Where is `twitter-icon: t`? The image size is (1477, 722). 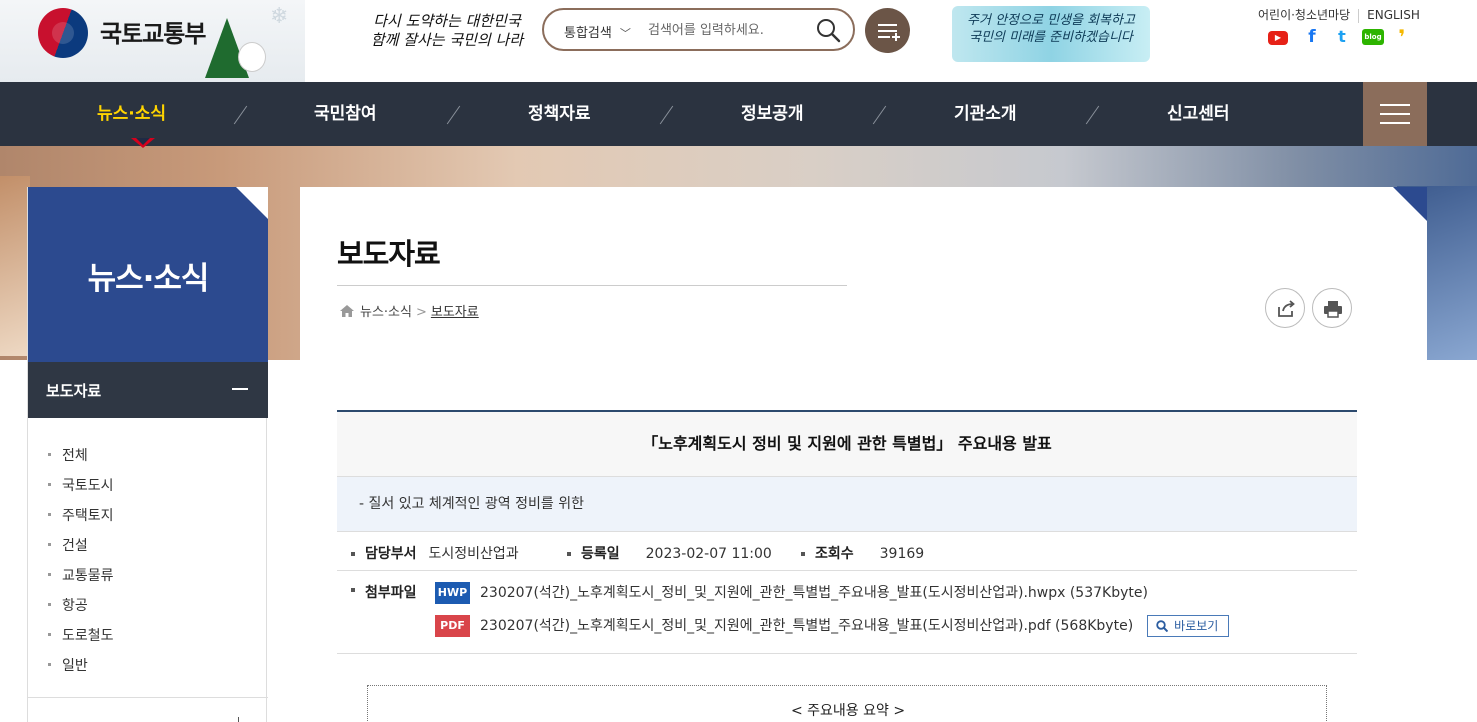
twitter-icon: t is located at coordinates (1342, 37).